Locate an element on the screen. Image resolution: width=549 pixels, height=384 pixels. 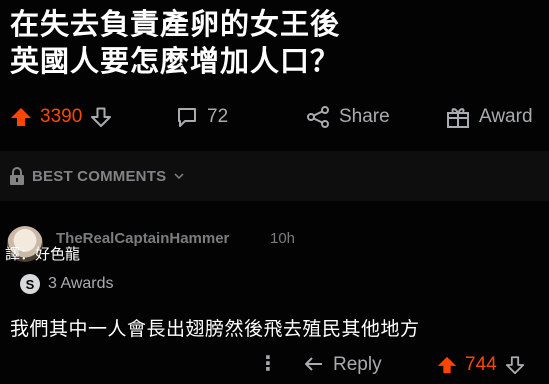
post-vote-group: 3390 is located at coordinates (61, 117).